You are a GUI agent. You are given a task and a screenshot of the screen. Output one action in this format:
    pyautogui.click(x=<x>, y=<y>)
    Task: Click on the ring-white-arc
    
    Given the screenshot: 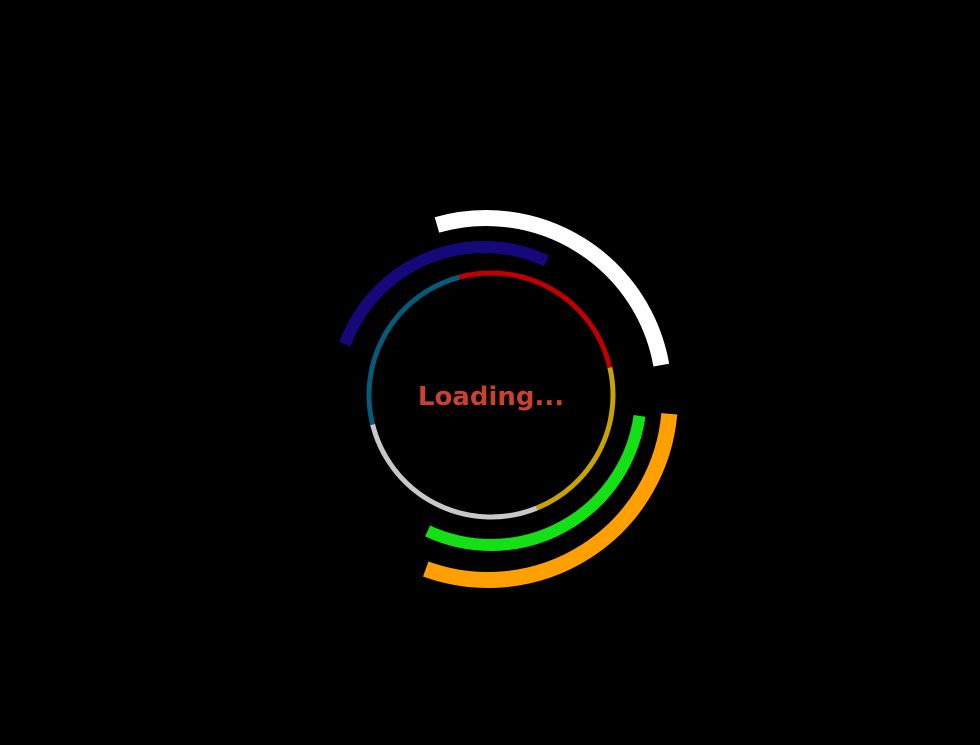 What is the action you would take?
    pyautogui.click(x=552, y=288)
    